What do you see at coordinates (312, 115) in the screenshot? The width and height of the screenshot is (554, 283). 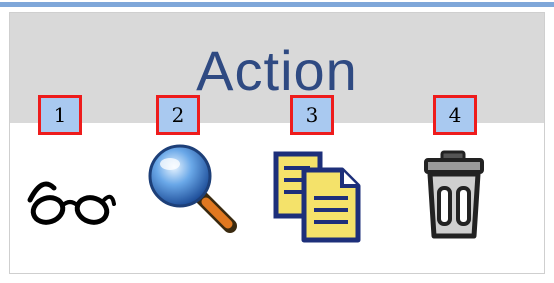 I see `badge-3: 3` at bounding box center [312, 115].